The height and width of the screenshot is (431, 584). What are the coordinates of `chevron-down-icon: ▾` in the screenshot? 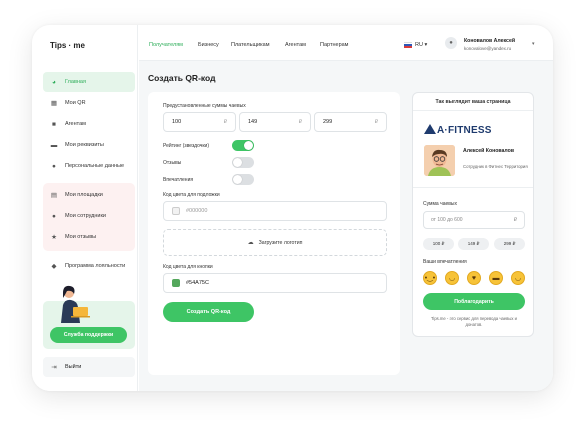 It's located at (533, 44).